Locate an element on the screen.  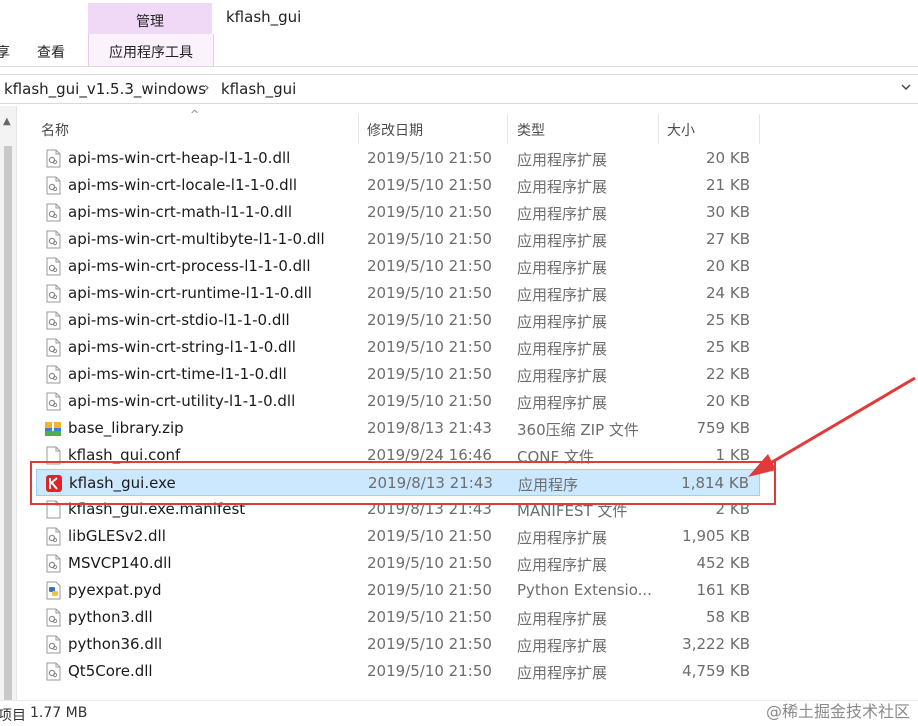
address-bar: kflash_gui_v1.5.3_windows › kflash_gui is located at coordinates (459, 89).